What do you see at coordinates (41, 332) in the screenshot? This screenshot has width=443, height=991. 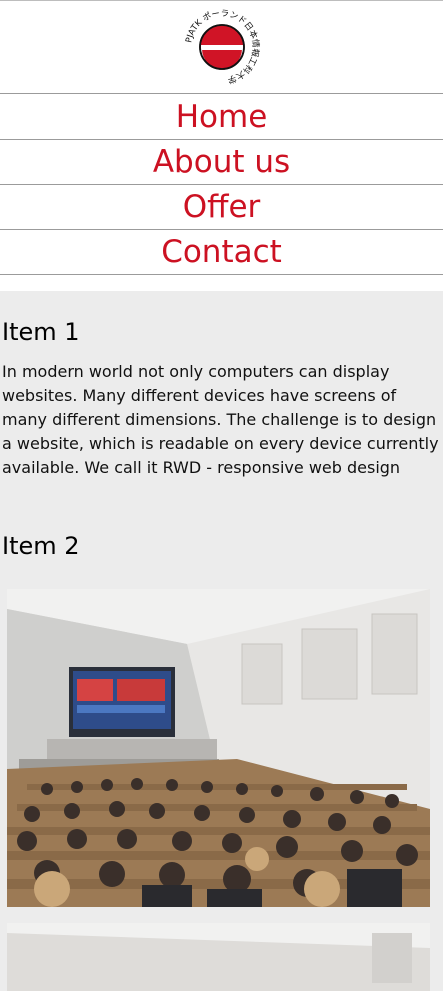 I see `item-1-title: Item 1` at bounding box center [41, 332].